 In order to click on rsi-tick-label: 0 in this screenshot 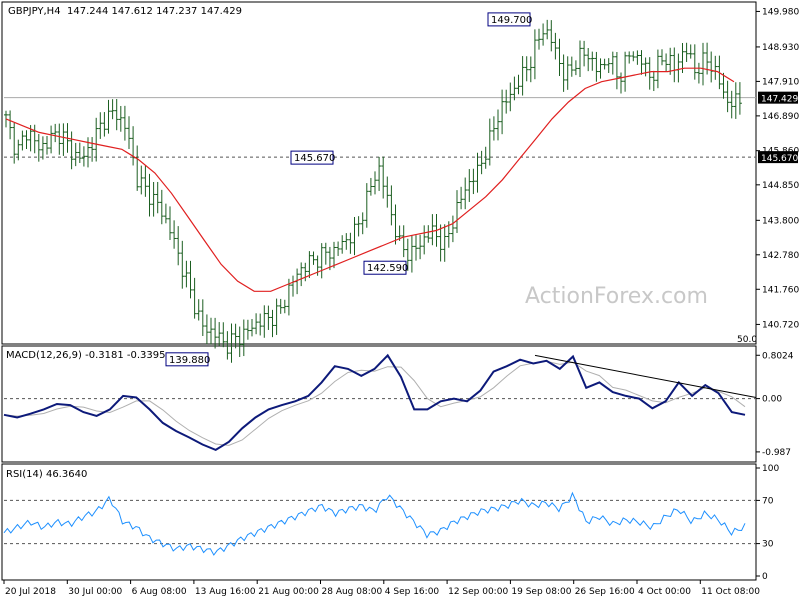, I will do `click(765, 577)`.